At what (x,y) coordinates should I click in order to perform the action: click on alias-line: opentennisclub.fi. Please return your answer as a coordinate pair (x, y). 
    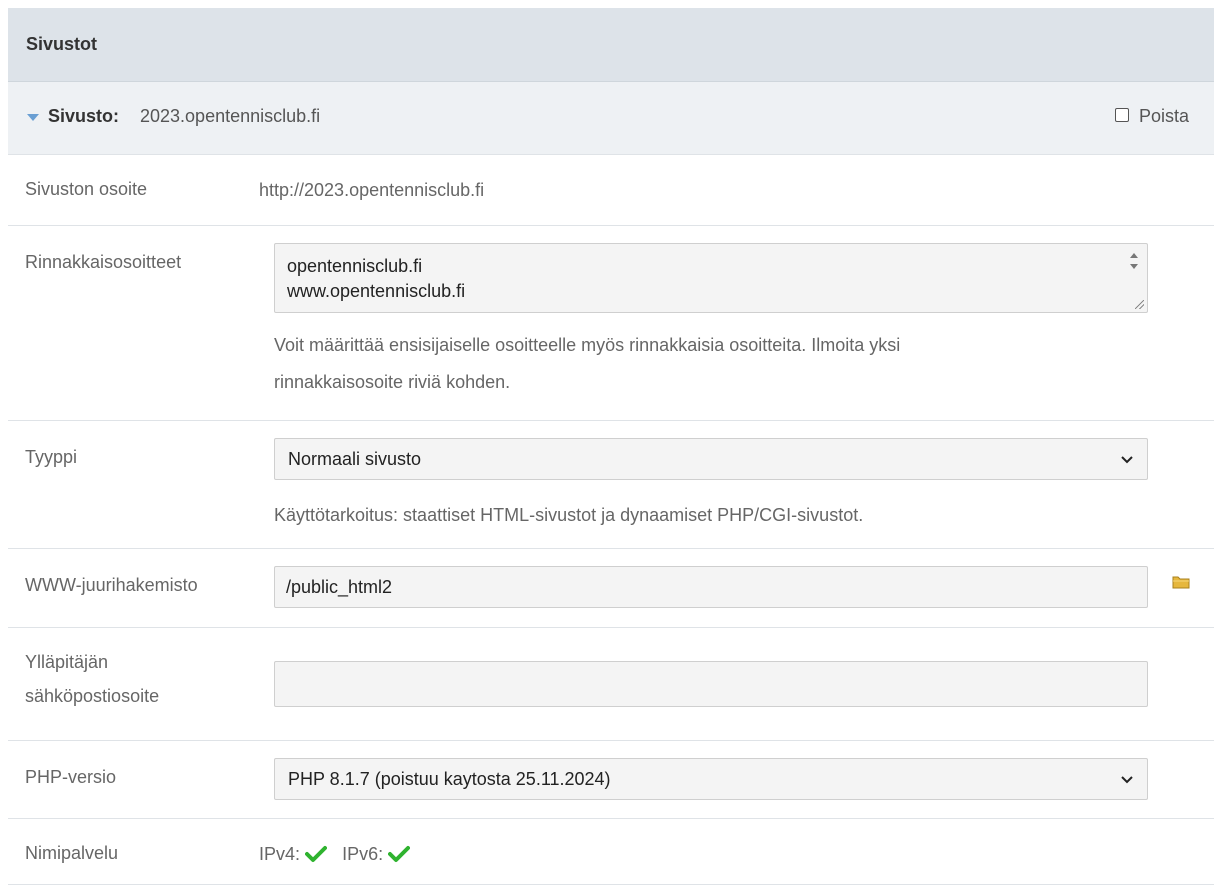
    Looking at the image, I should click on (355, 266).